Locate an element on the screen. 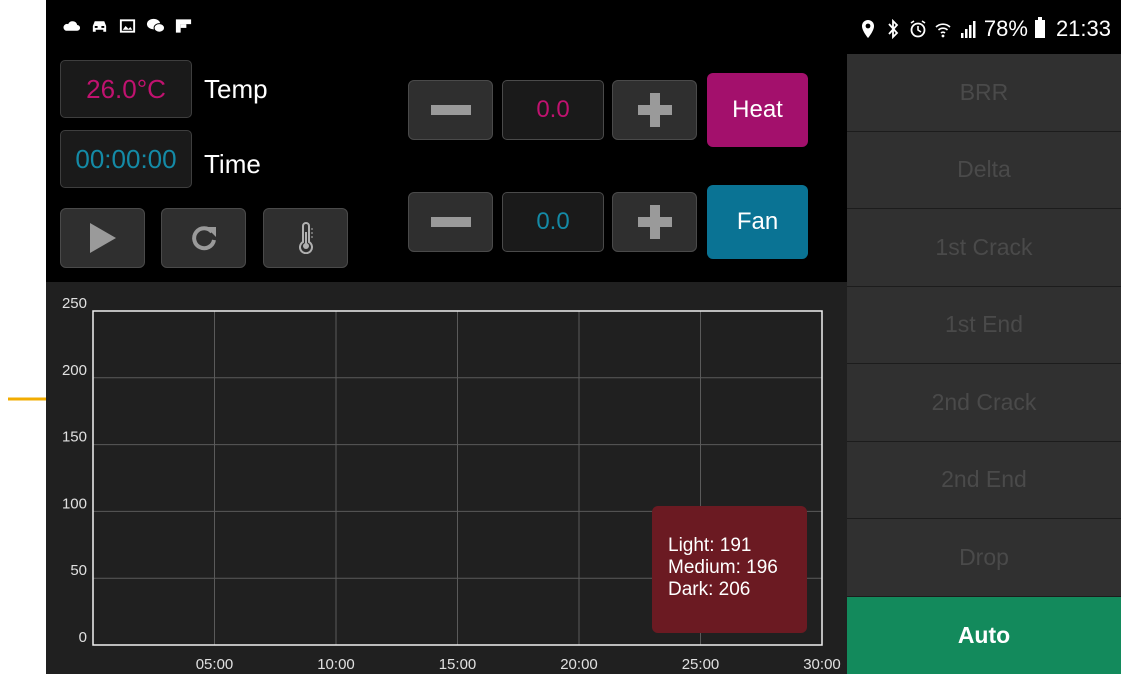  notification-icons is located at coordinates (127, 26).